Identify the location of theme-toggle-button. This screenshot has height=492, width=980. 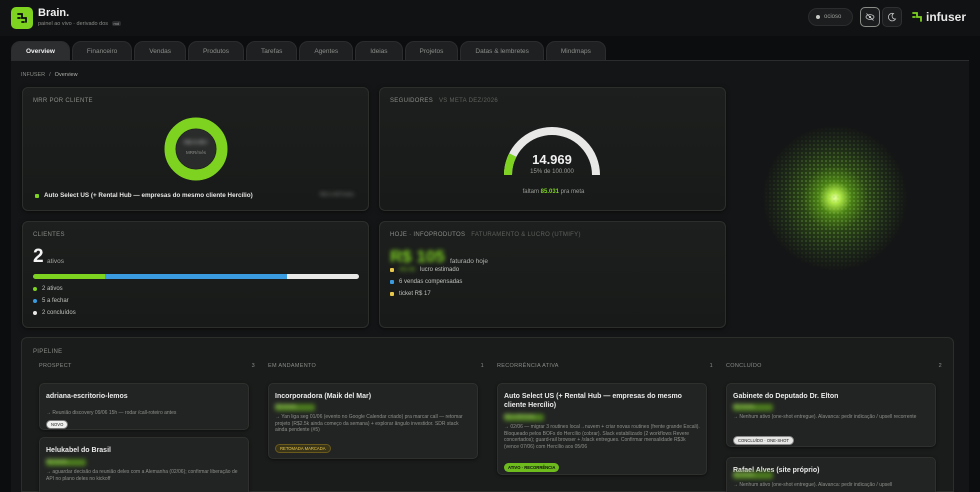
(892, 17).